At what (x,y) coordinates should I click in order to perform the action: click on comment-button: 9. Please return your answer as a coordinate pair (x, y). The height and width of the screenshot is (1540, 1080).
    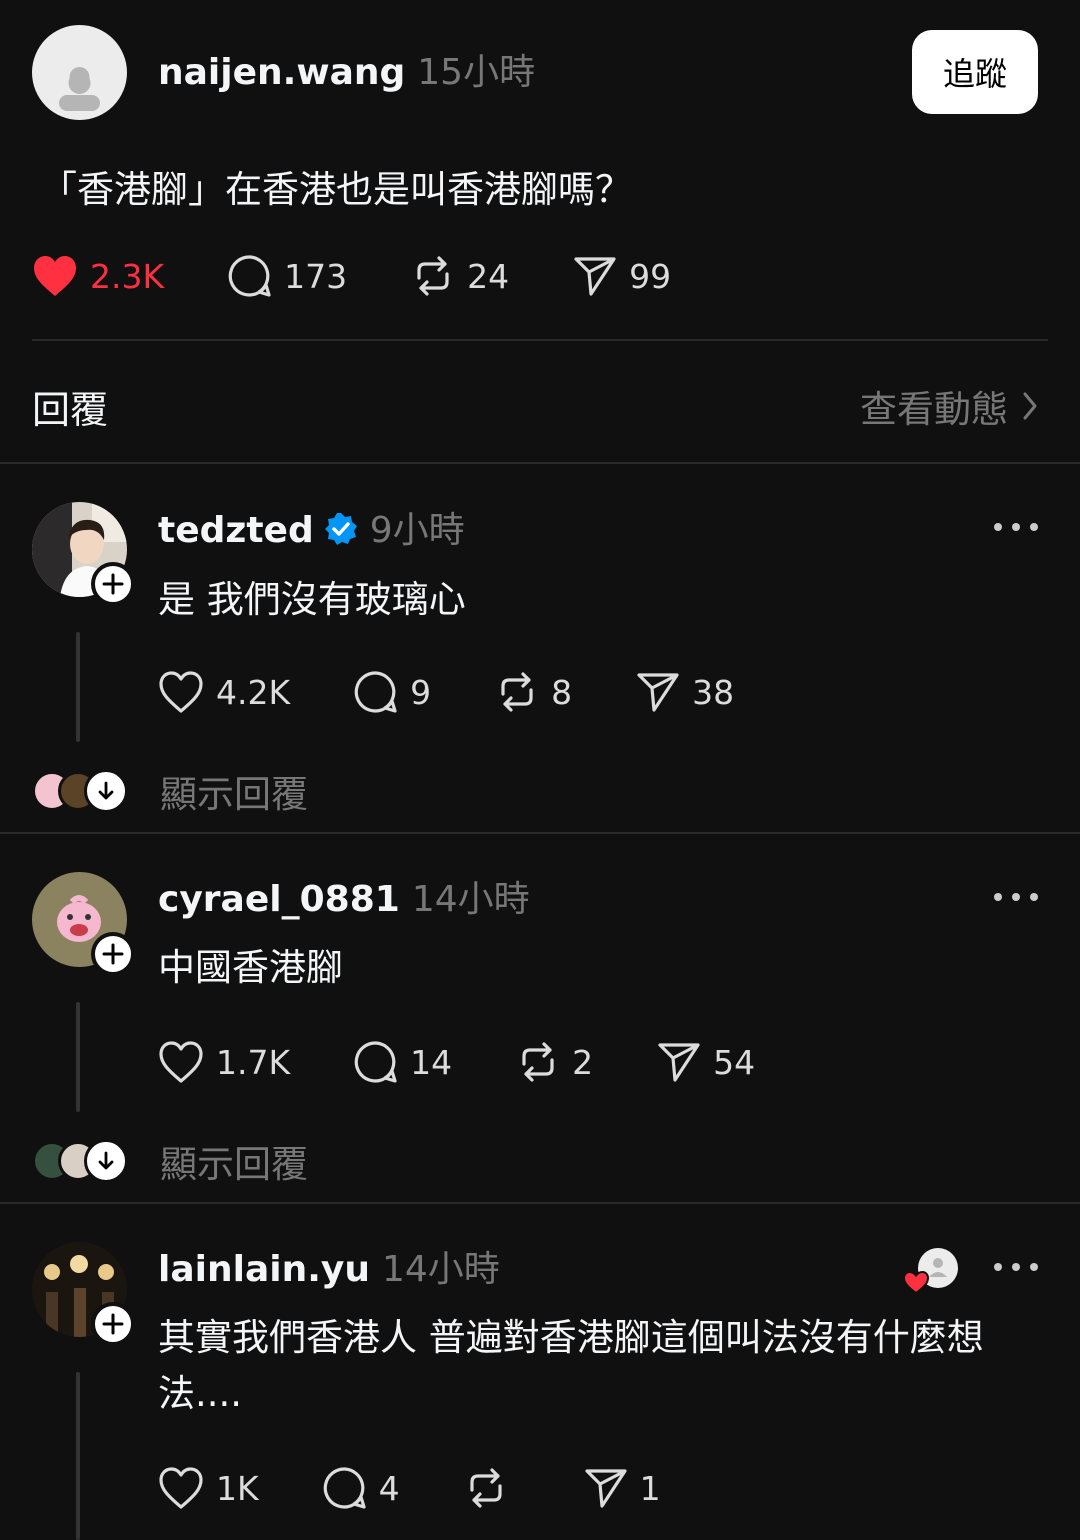
    Looking at the image, I should click on (392, 692).